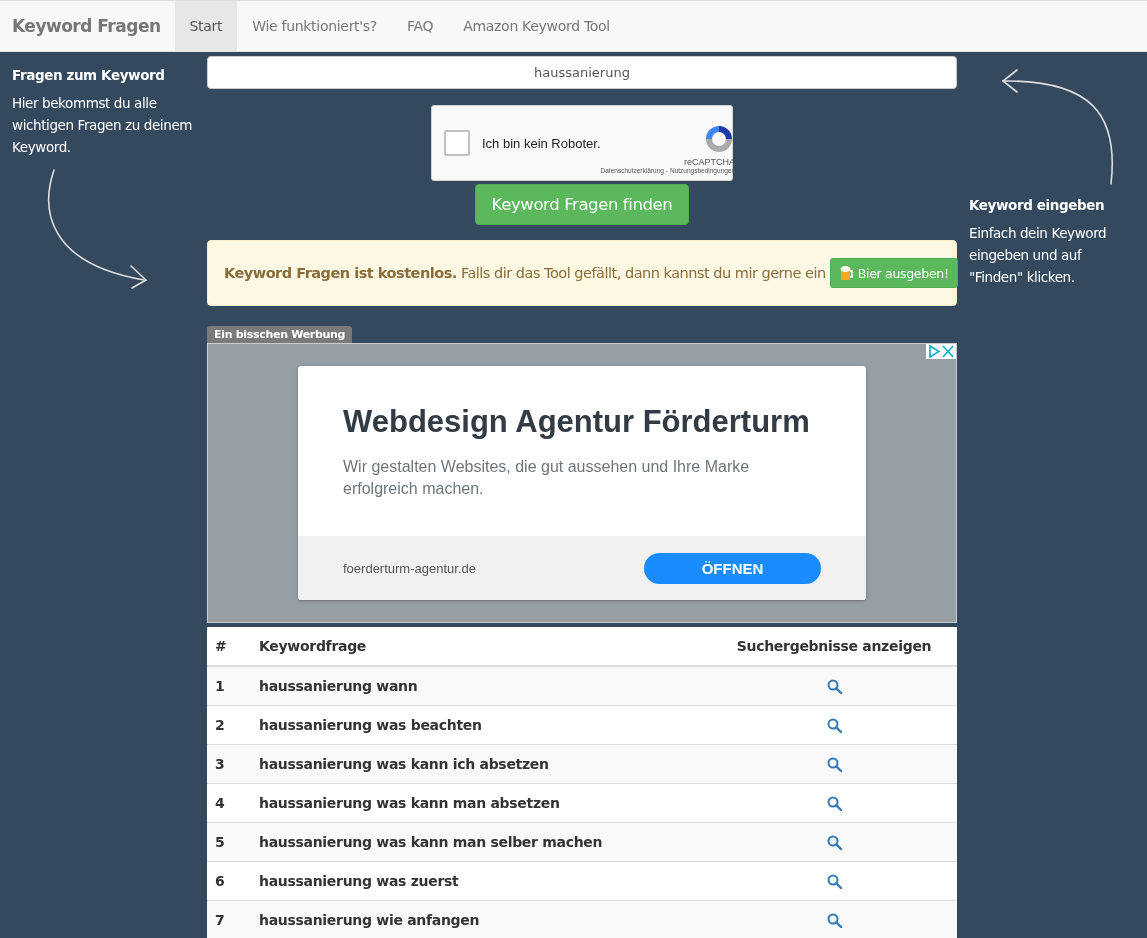 The height and width of the screenshot is (938, 1147). What do you see at coordinates (280, 334) in the screenshot?
I see `ad-label: Ein bisschen Werbung` at bounding box center [280, 334].